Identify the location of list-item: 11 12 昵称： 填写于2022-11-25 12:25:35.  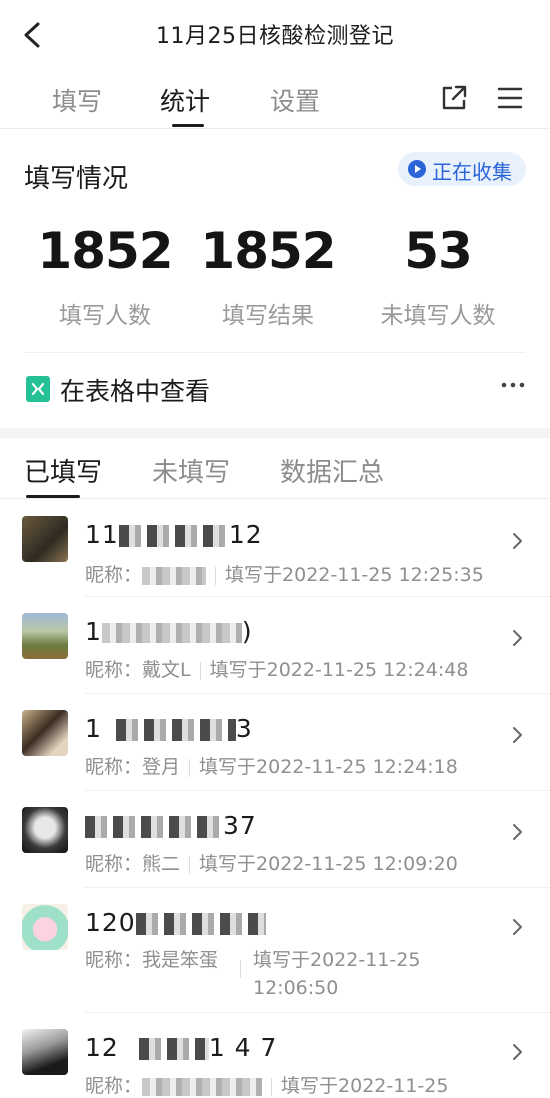
(275, 548).